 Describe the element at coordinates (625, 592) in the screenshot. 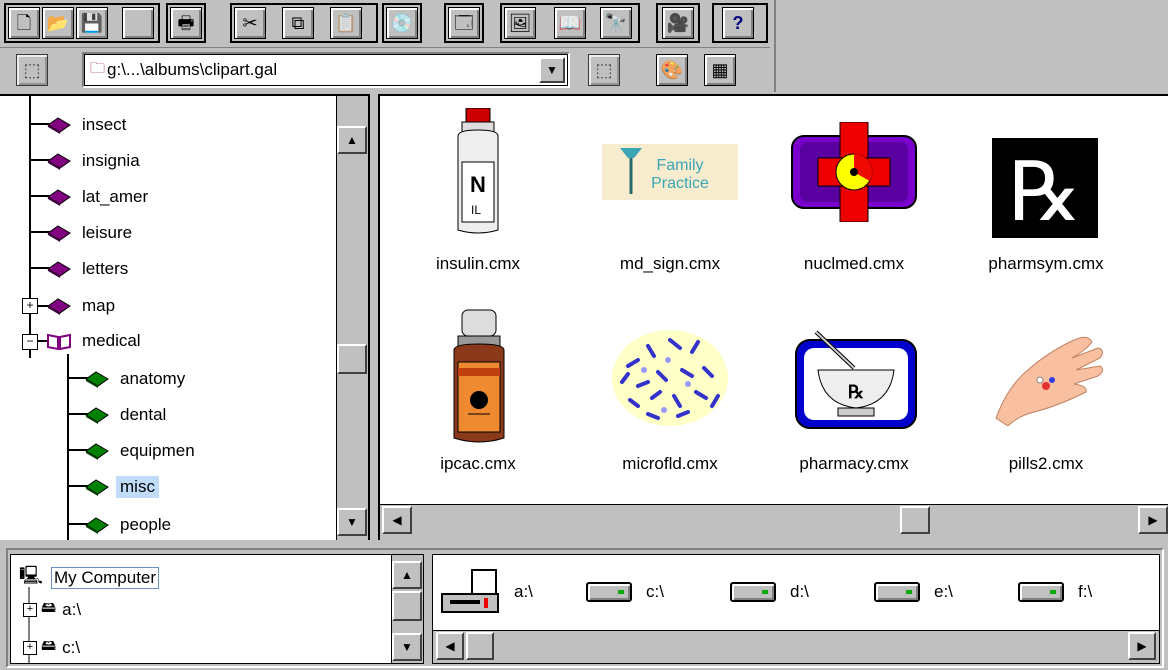

I see `drive-item-c: c:\` at that location.